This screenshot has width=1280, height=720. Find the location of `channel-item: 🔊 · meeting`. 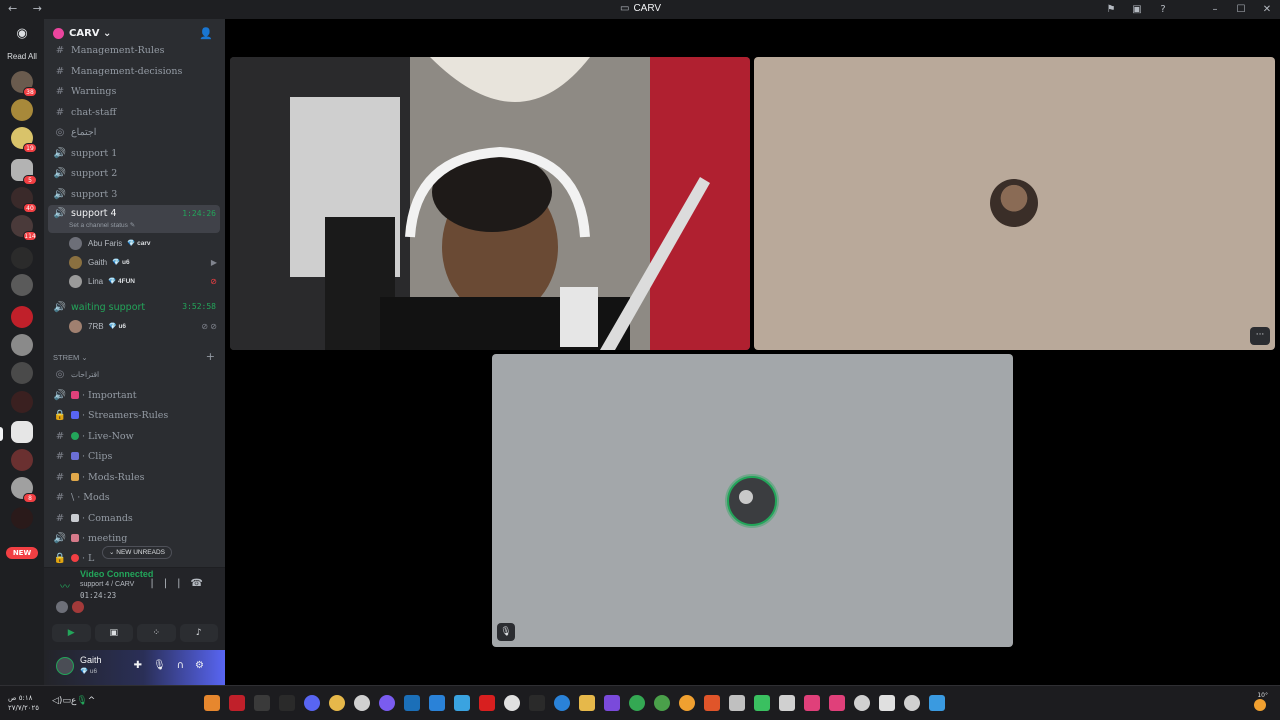

channel-item: 🔊 · meeting is located at coordinates (134, 538).